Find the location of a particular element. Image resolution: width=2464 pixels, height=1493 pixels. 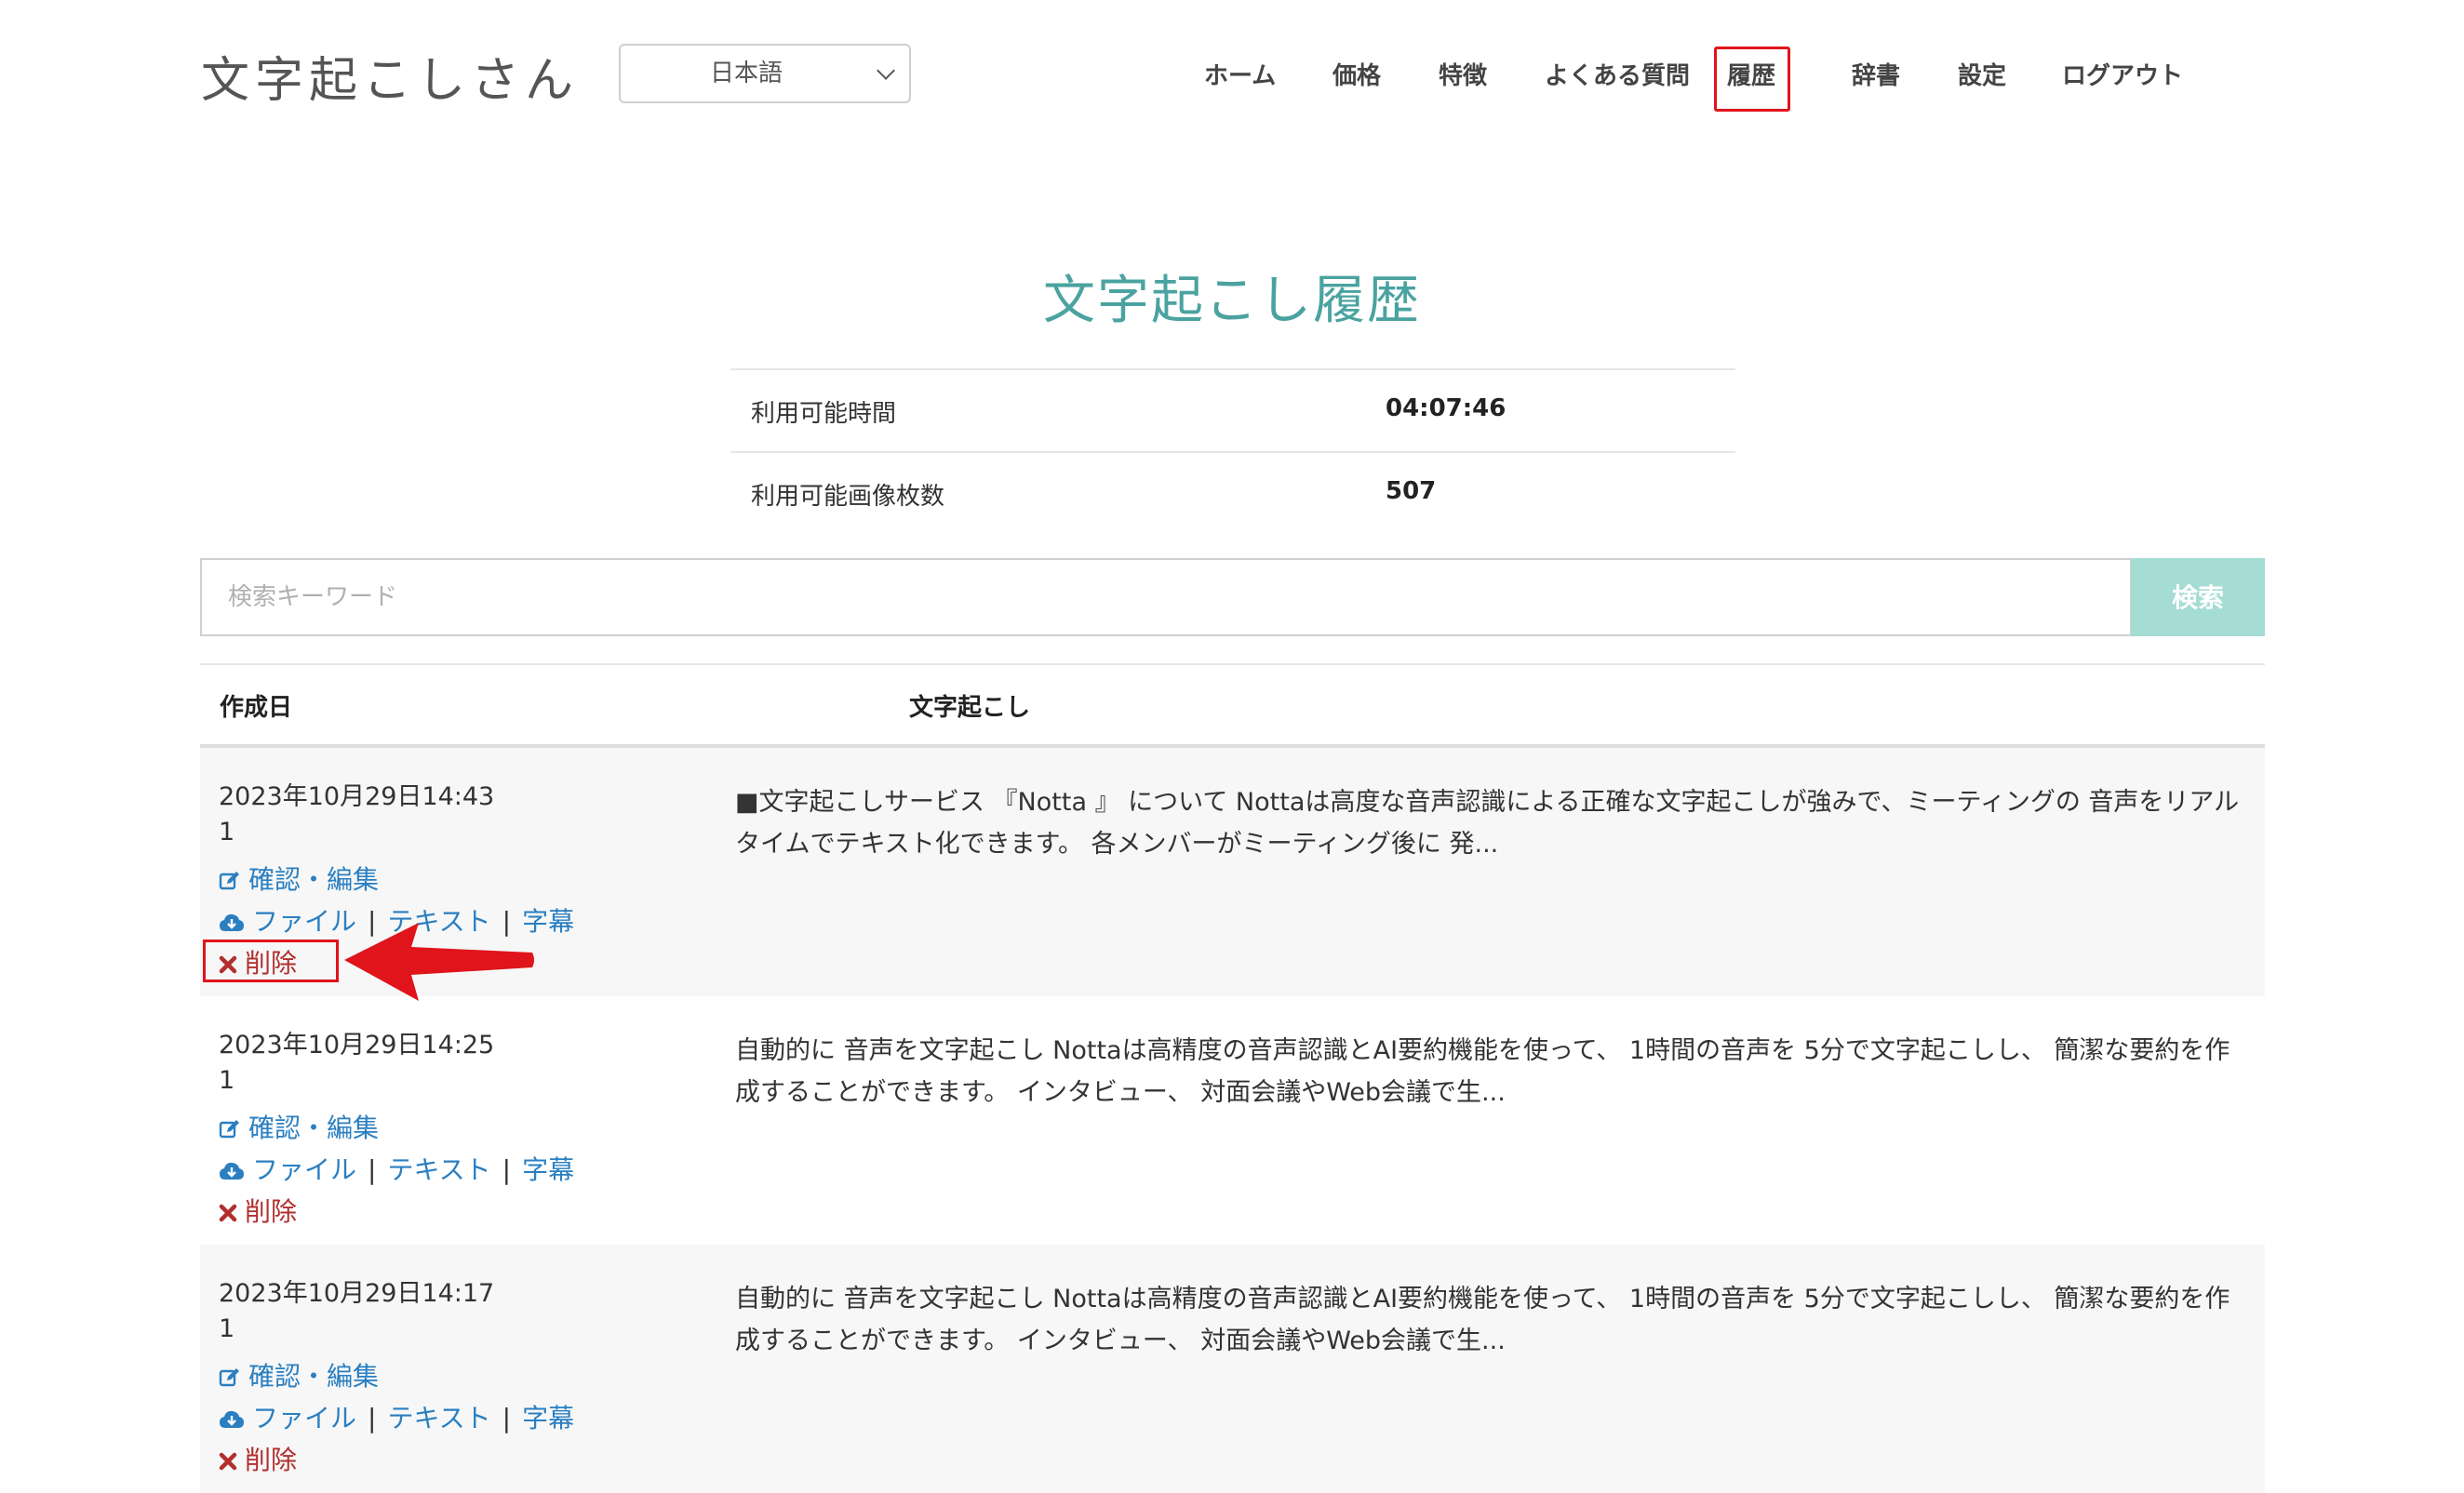

table-divider is located at coordinates (1232, 664).